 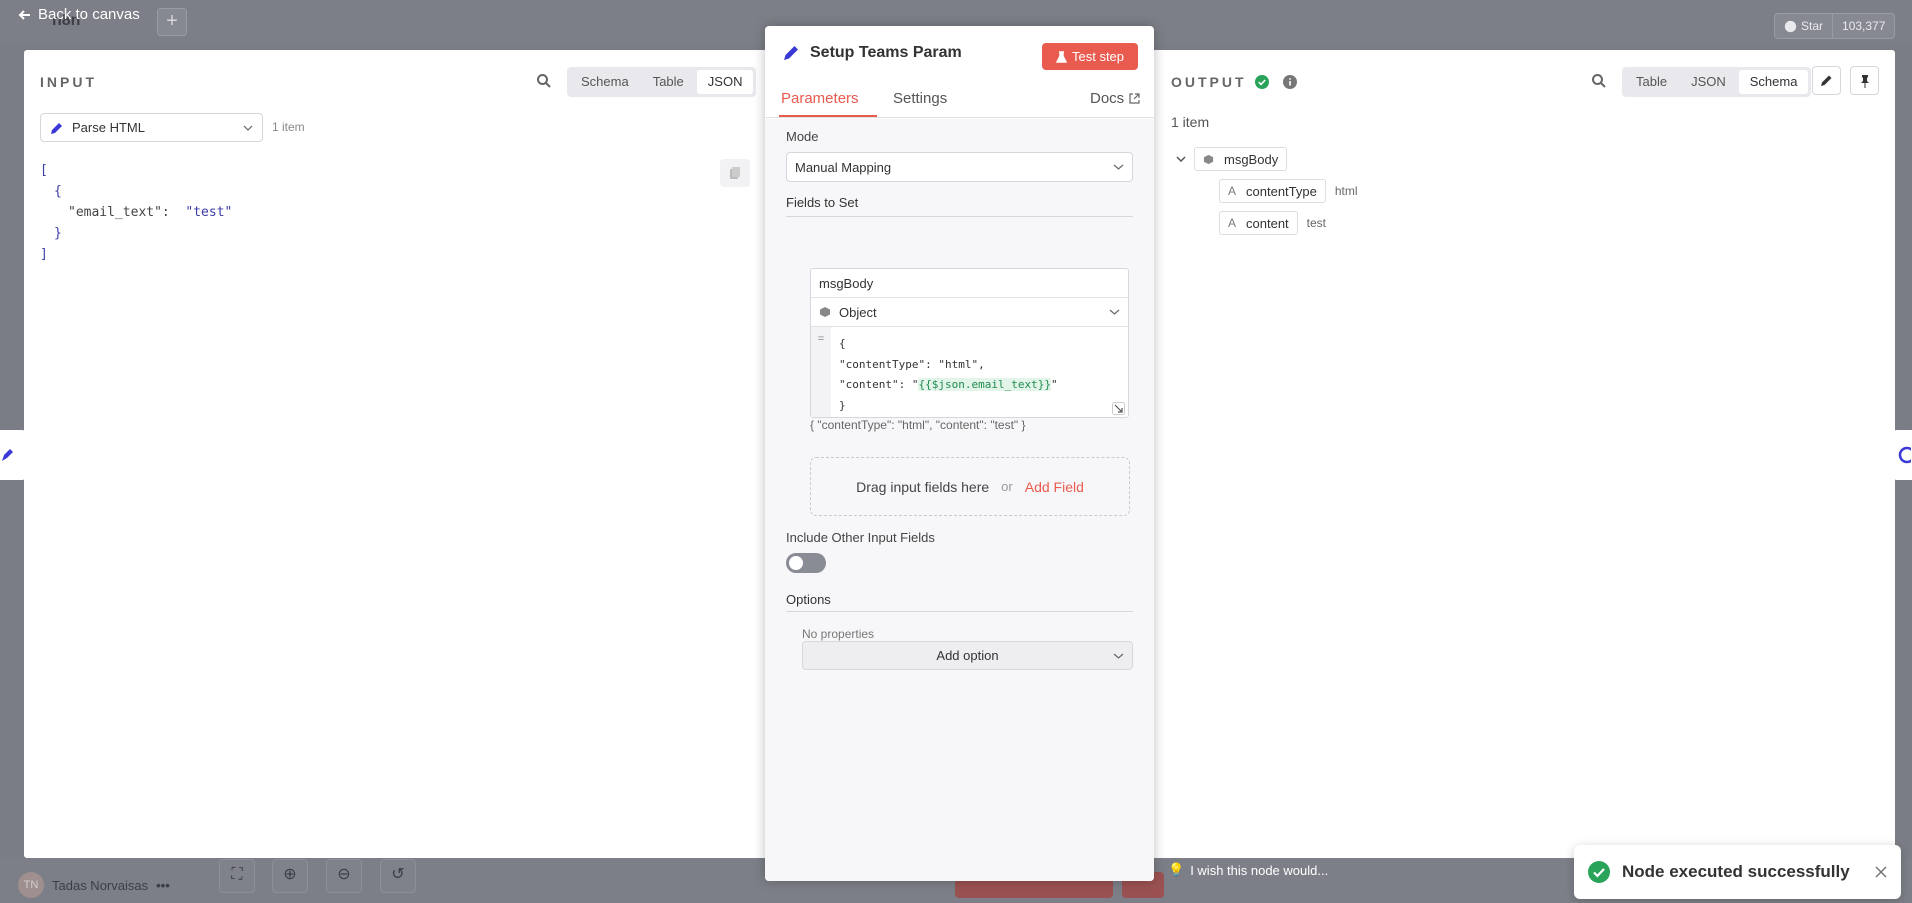 What do you see at coordinates (959, 167) in the screenshot?
I see `mode-select: Manual Mapping` at bounding box center [959, 167].